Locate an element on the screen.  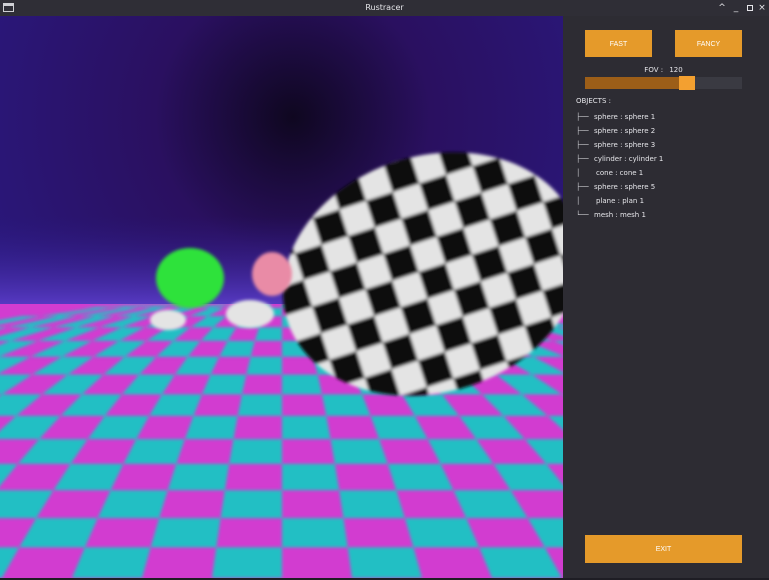
fov-slider is located at coordinates (663, 83).